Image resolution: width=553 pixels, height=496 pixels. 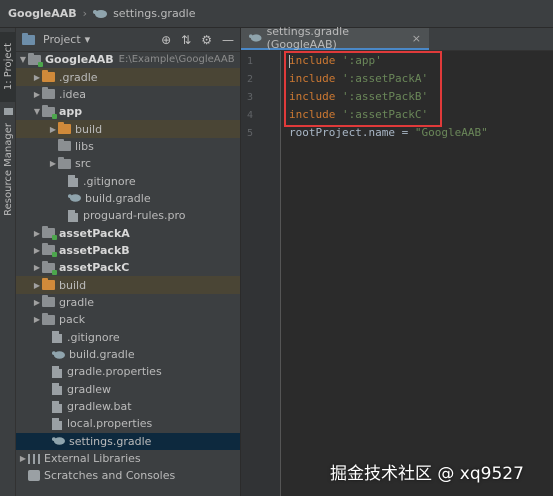 I want to click on tree-item-build: ▶ build, so click(x=128, y=285).